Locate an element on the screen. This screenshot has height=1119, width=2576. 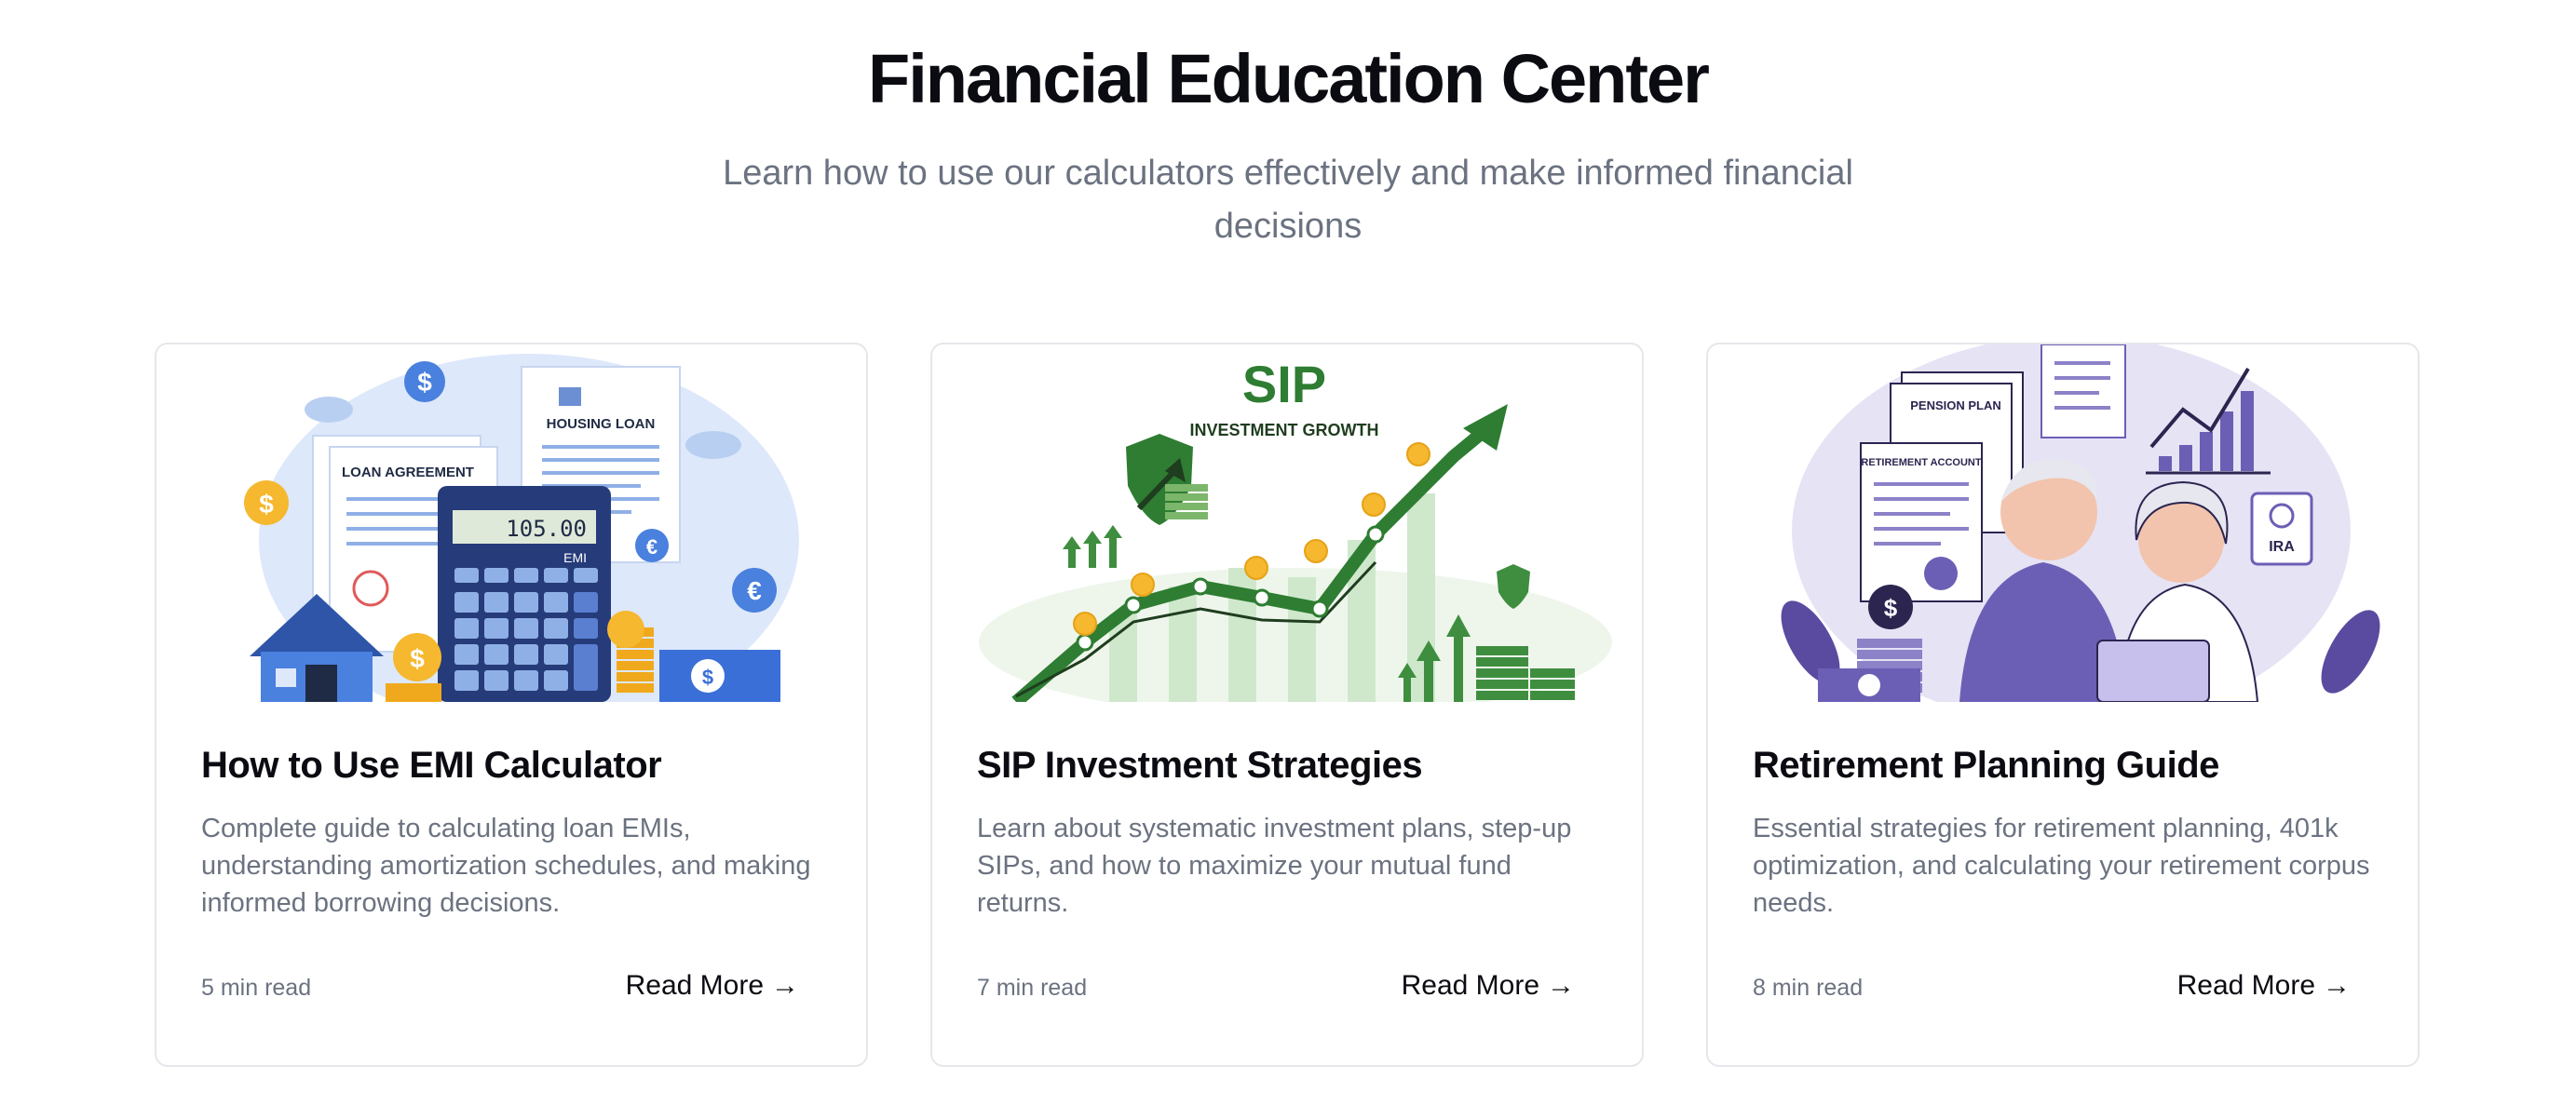
sip-illustration: SIP INVESTMENT GROWTH is located at coordinates (1287, 523).